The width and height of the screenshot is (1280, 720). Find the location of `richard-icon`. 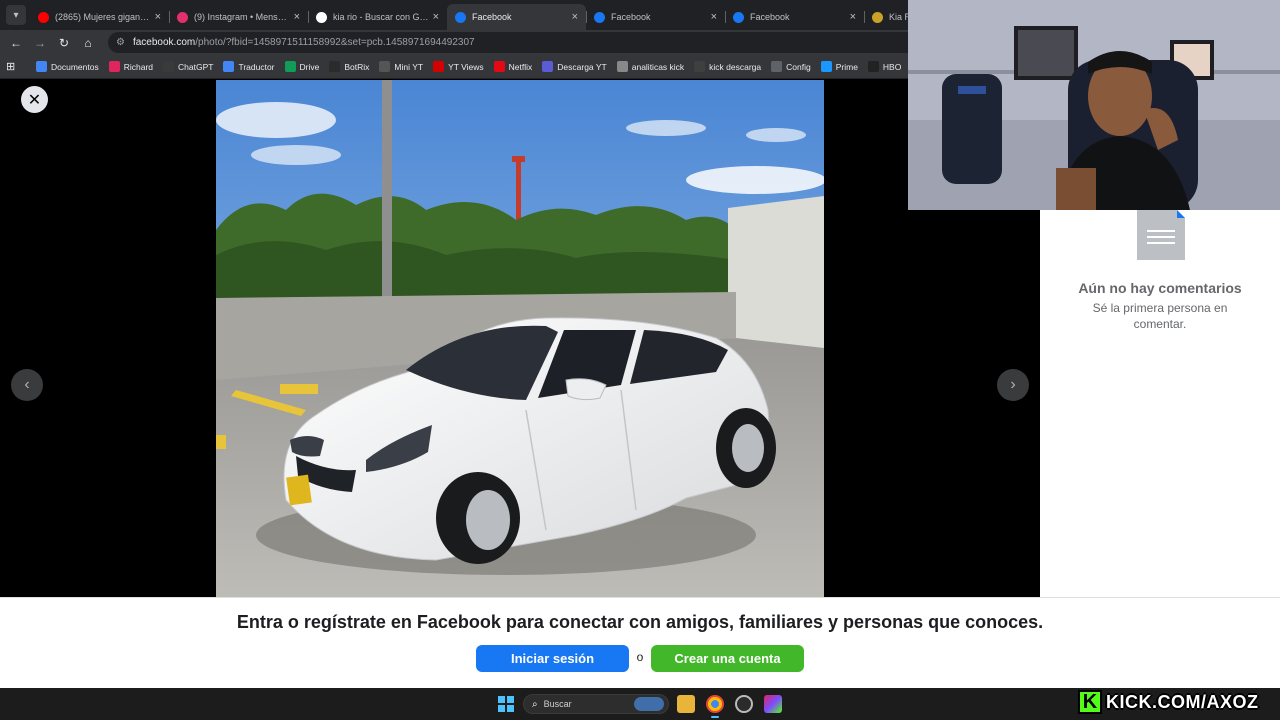

richard-icon is located at coordinates (114, 66).